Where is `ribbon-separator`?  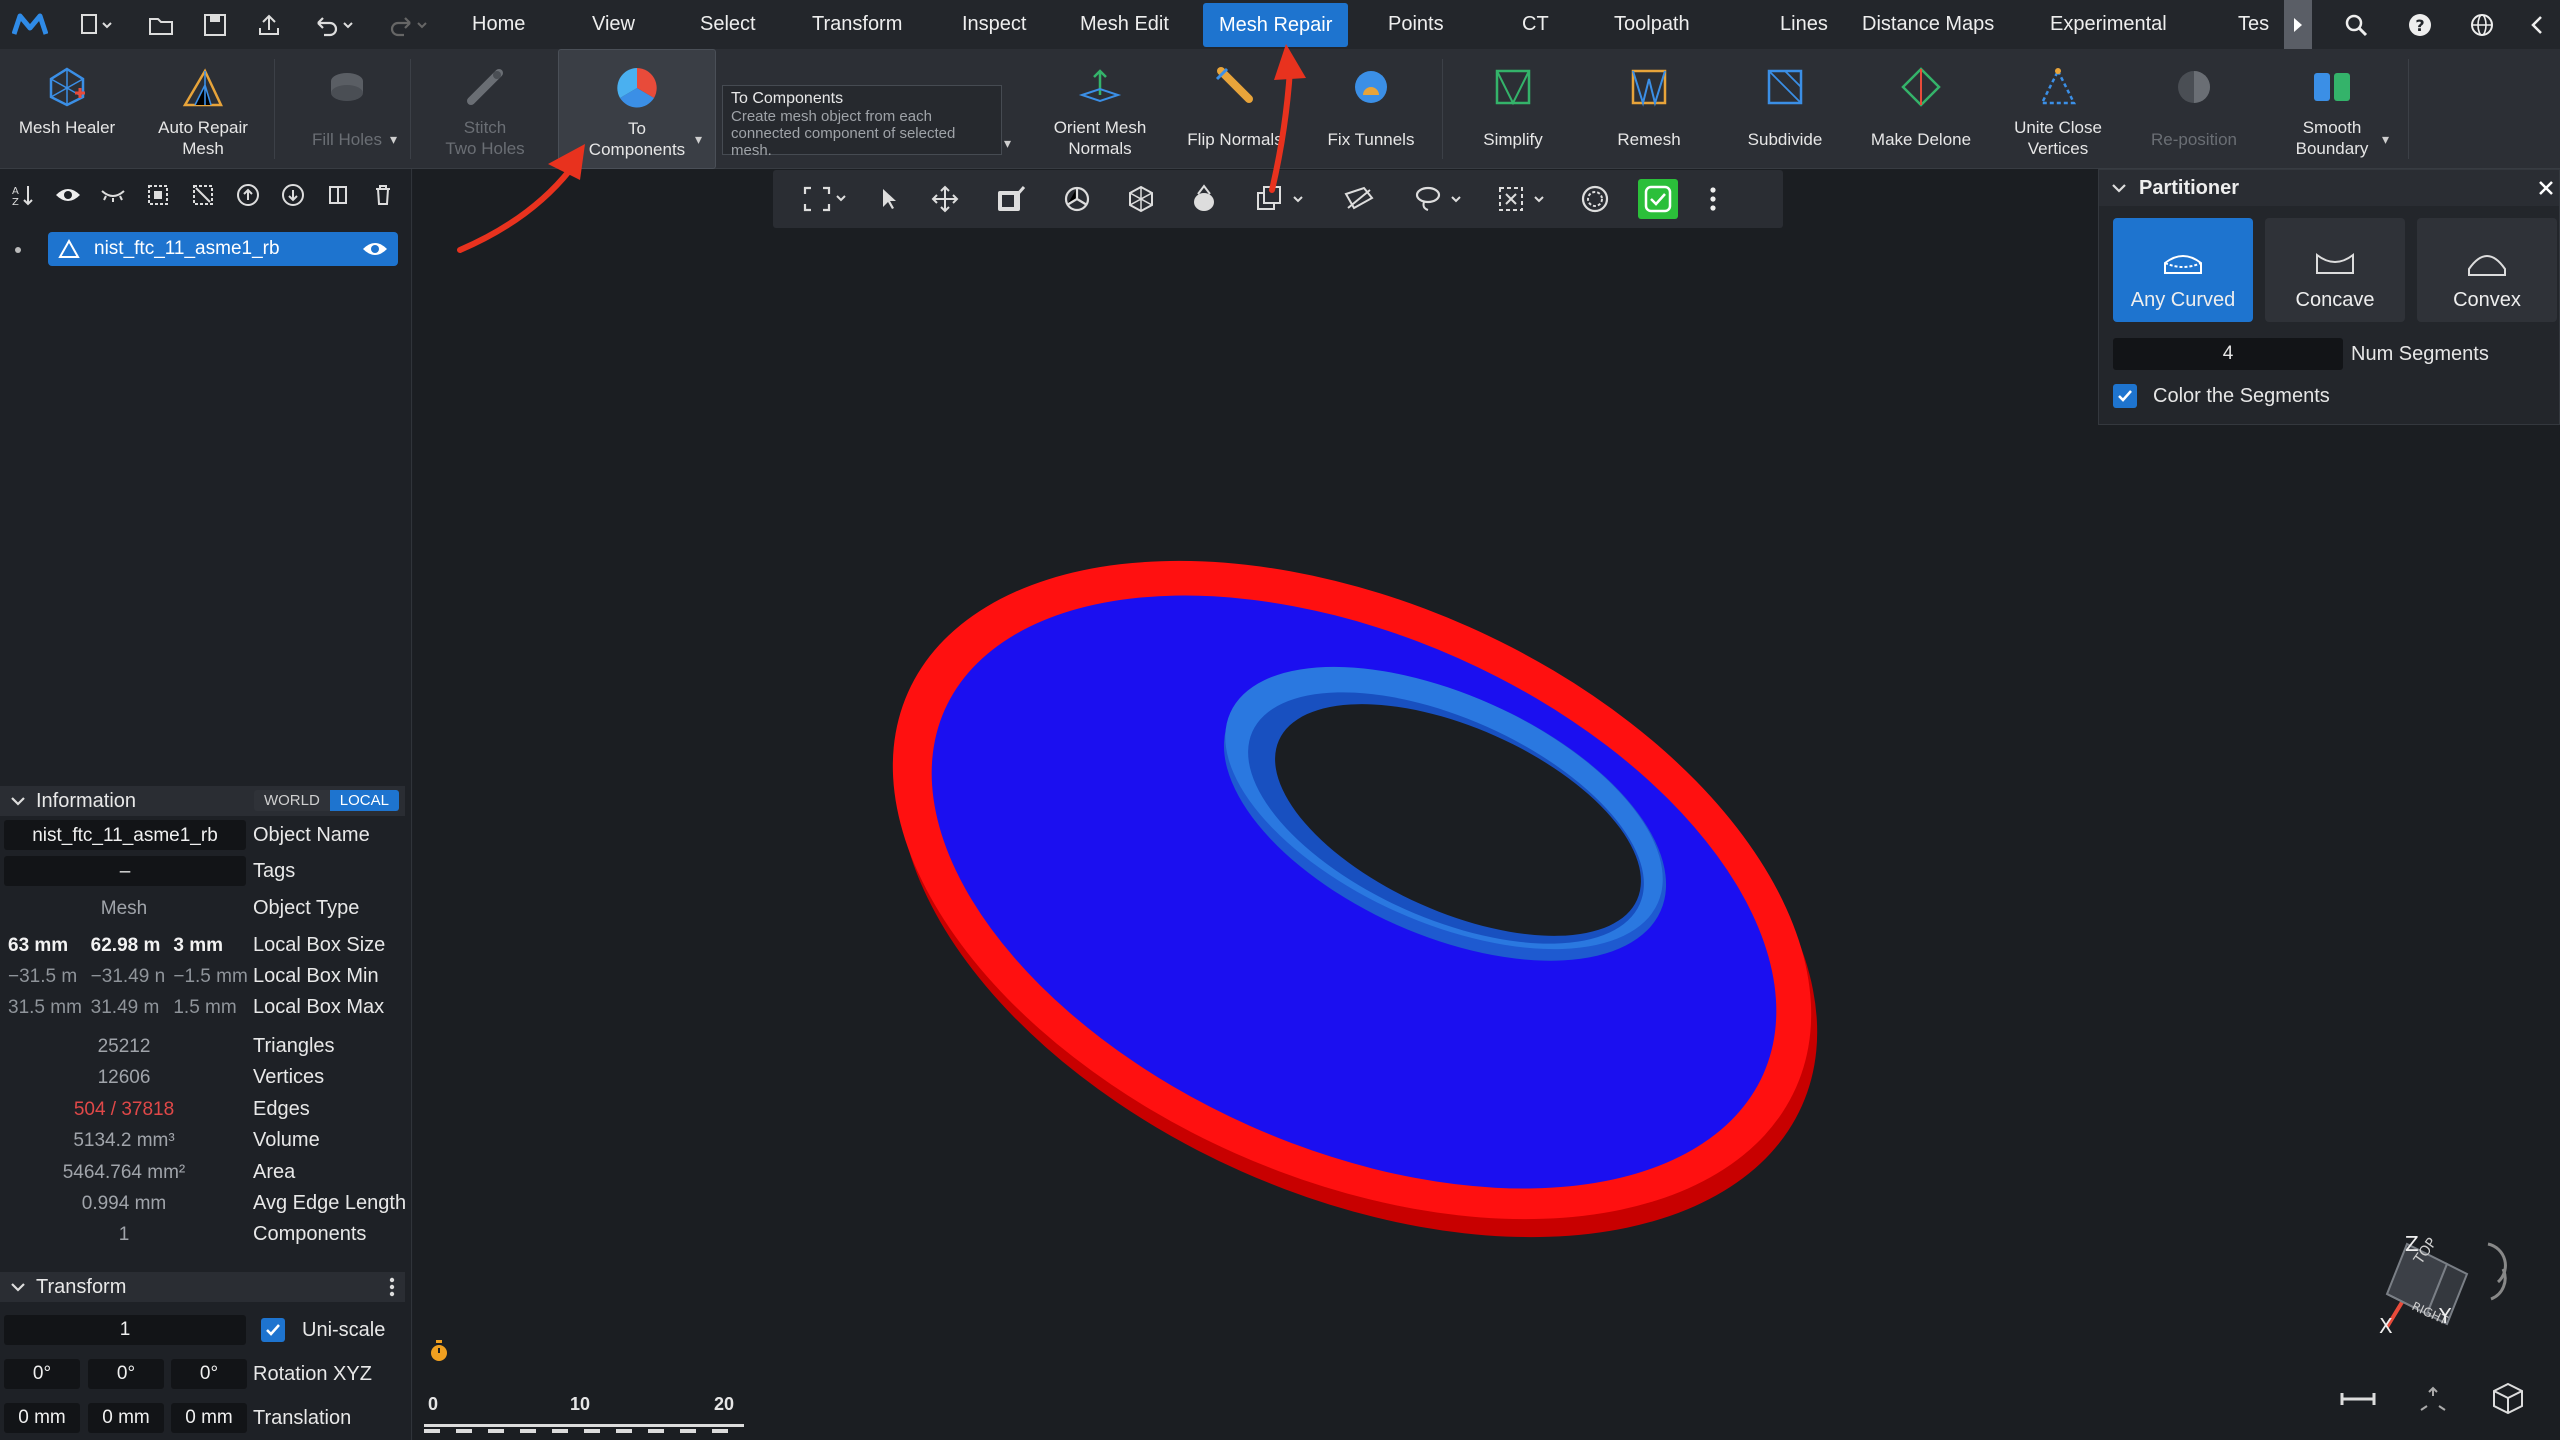 ribbon-separator is located at coordinates (274, 109).